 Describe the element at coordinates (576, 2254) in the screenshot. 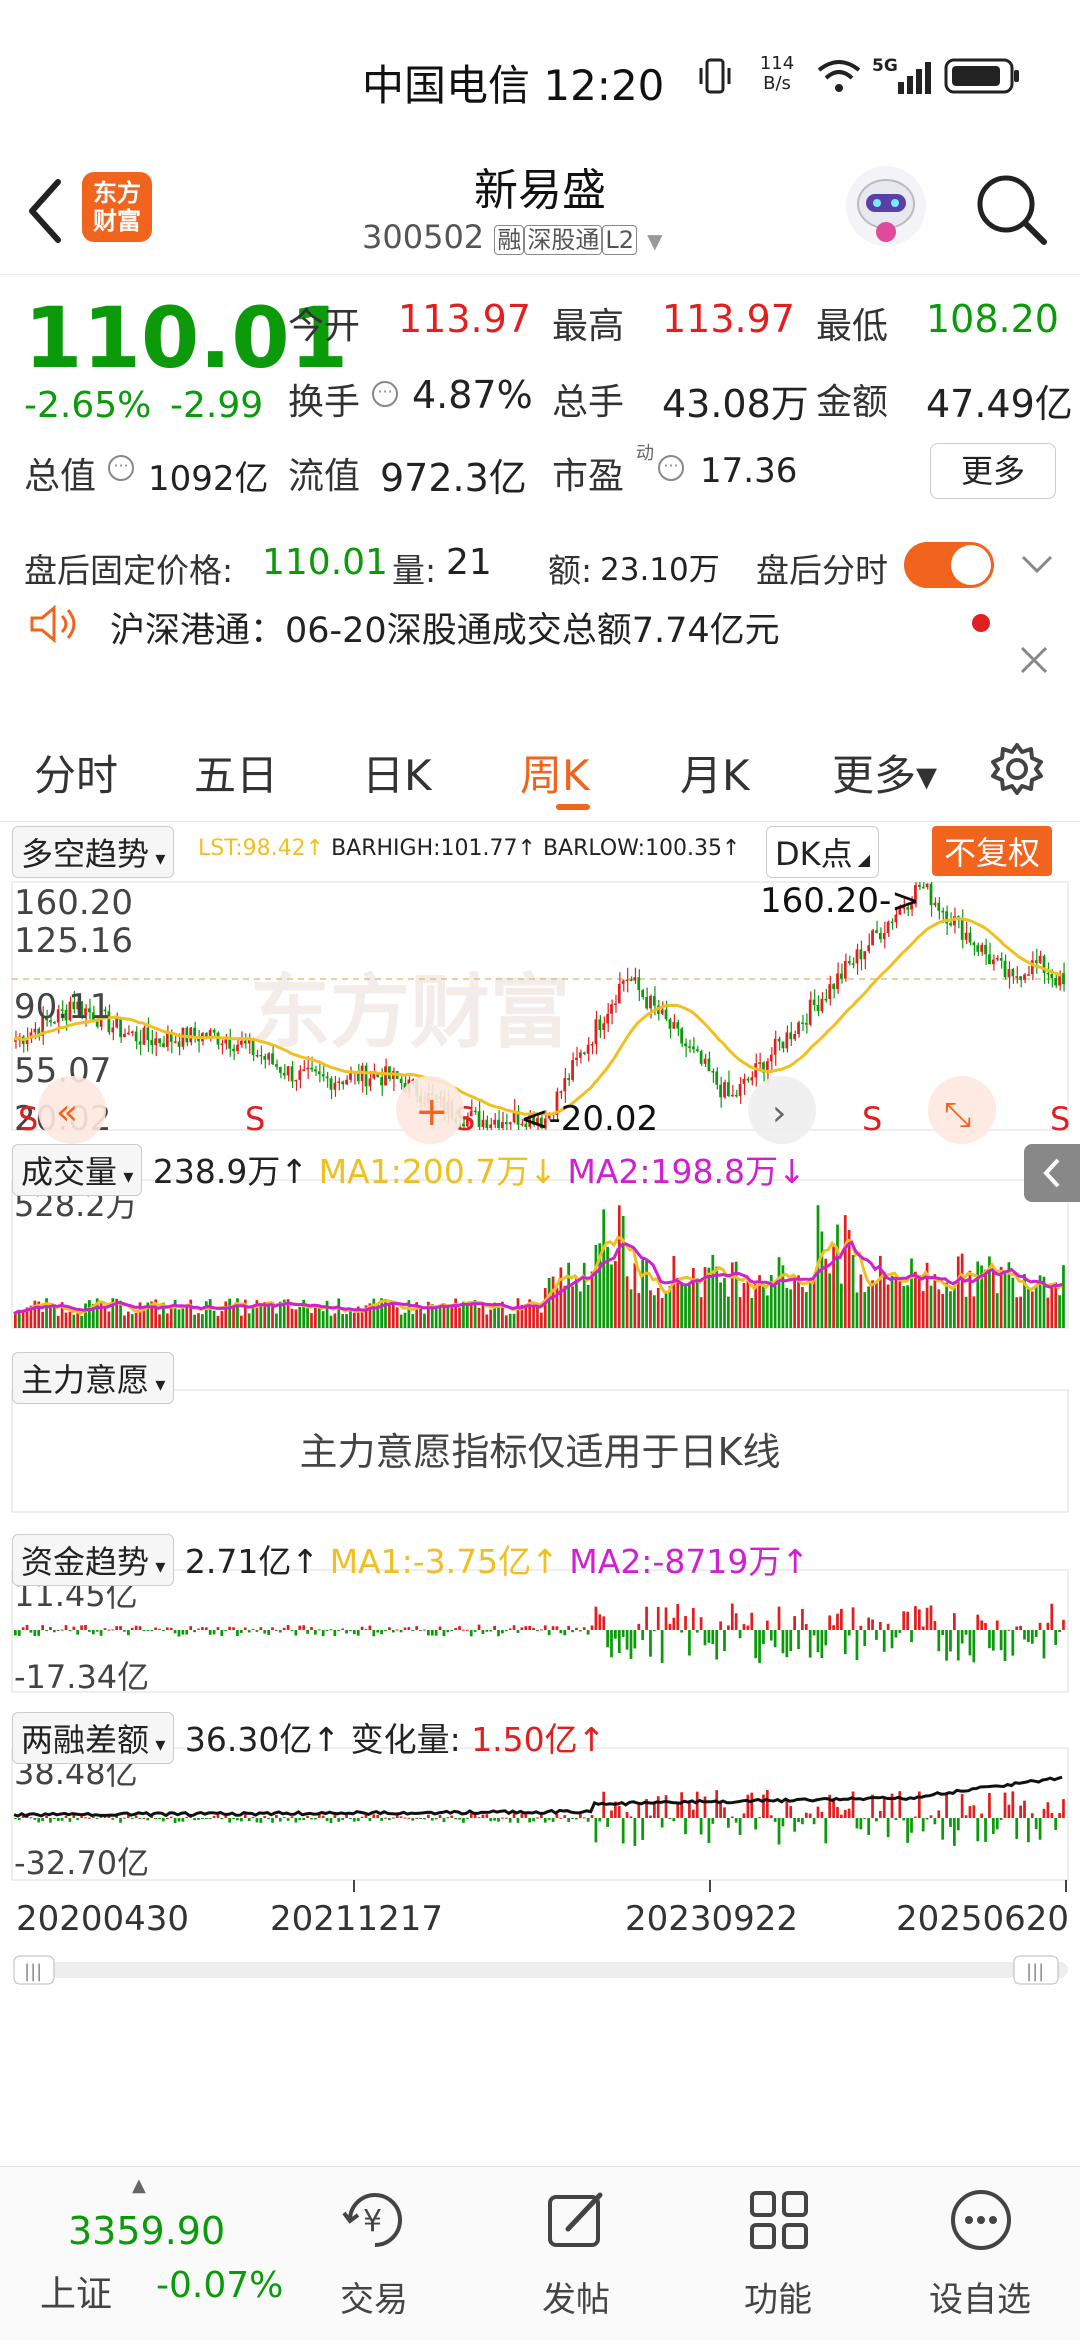

I see `nav-post: 发帖` at that location.